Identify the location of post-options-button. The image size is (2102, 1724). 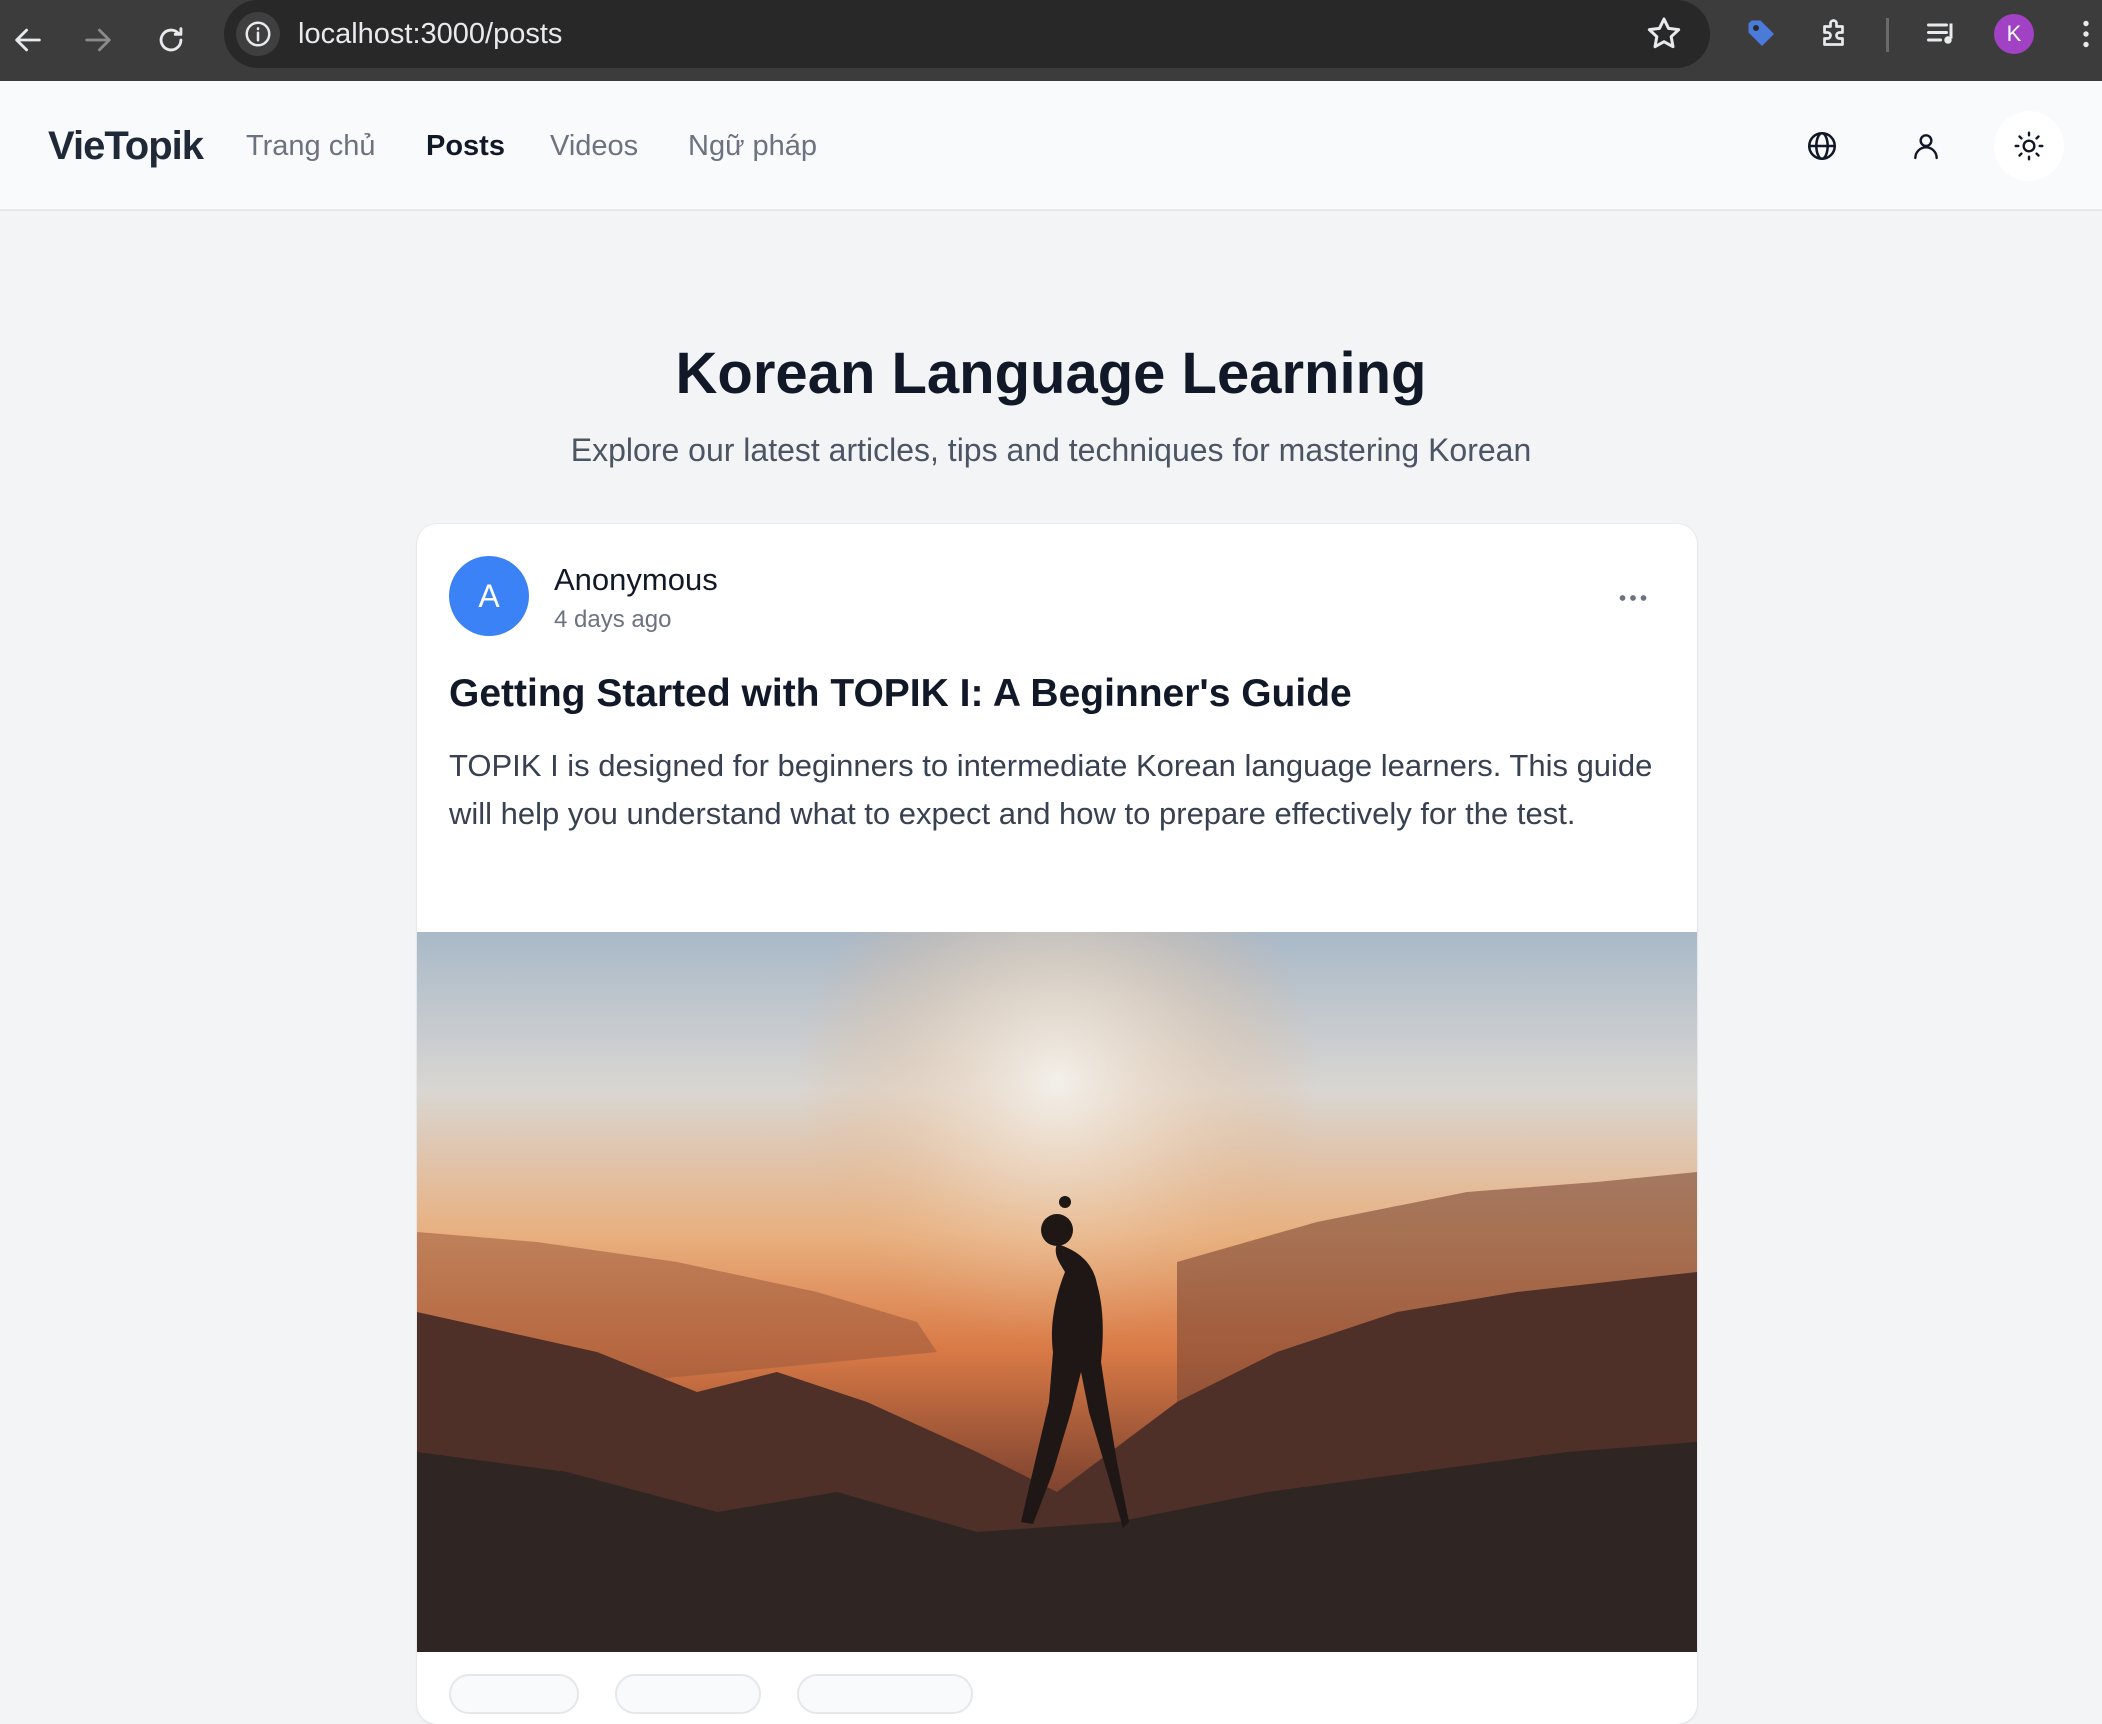
(1633, 598).